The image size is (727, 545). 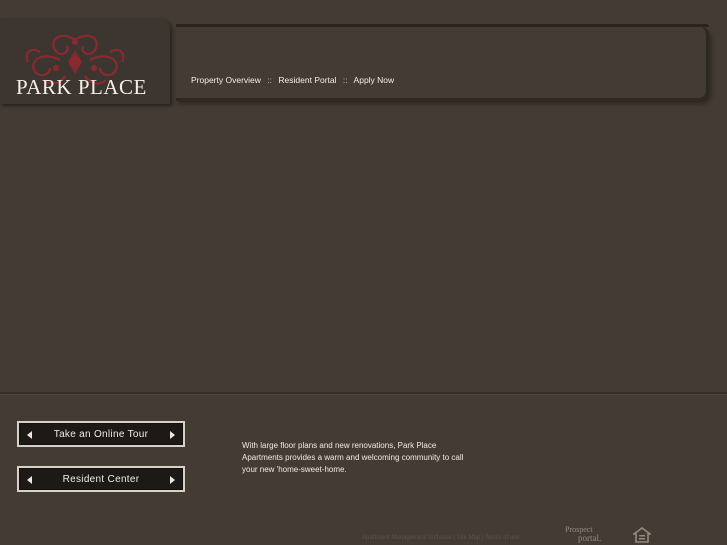 I want to click on brand-name: PARK PLACE, so click(x=91, y=87).